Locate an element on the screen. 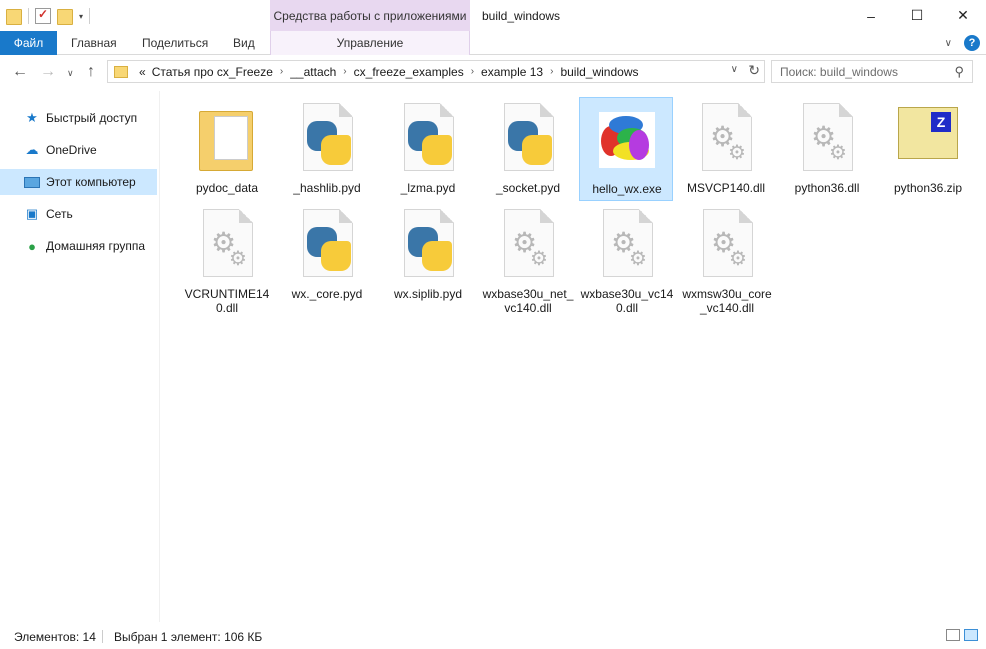 This screenshot has height=649, width=986. file-item: ⚙ ⚙ wxbase30u_vc140.dll is located at coordinates (627, 259).